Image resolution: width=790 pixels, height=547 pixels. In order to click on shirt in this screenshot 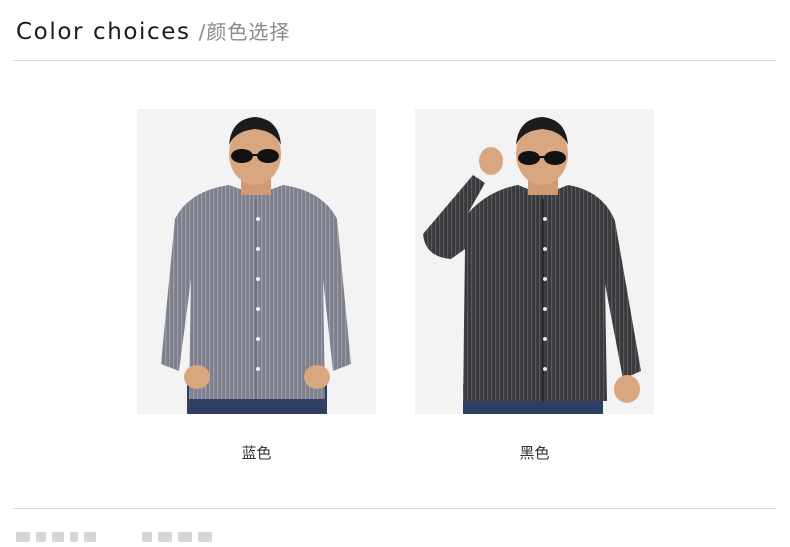, I will do `click(532, 288)`.